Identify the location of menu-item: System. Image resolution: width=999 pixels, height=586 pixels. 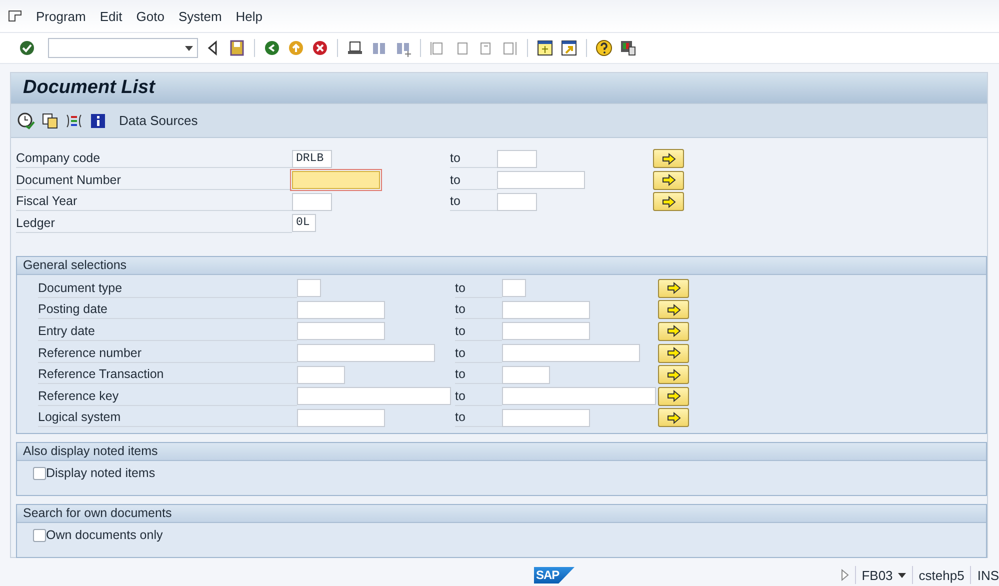
(200, 16).